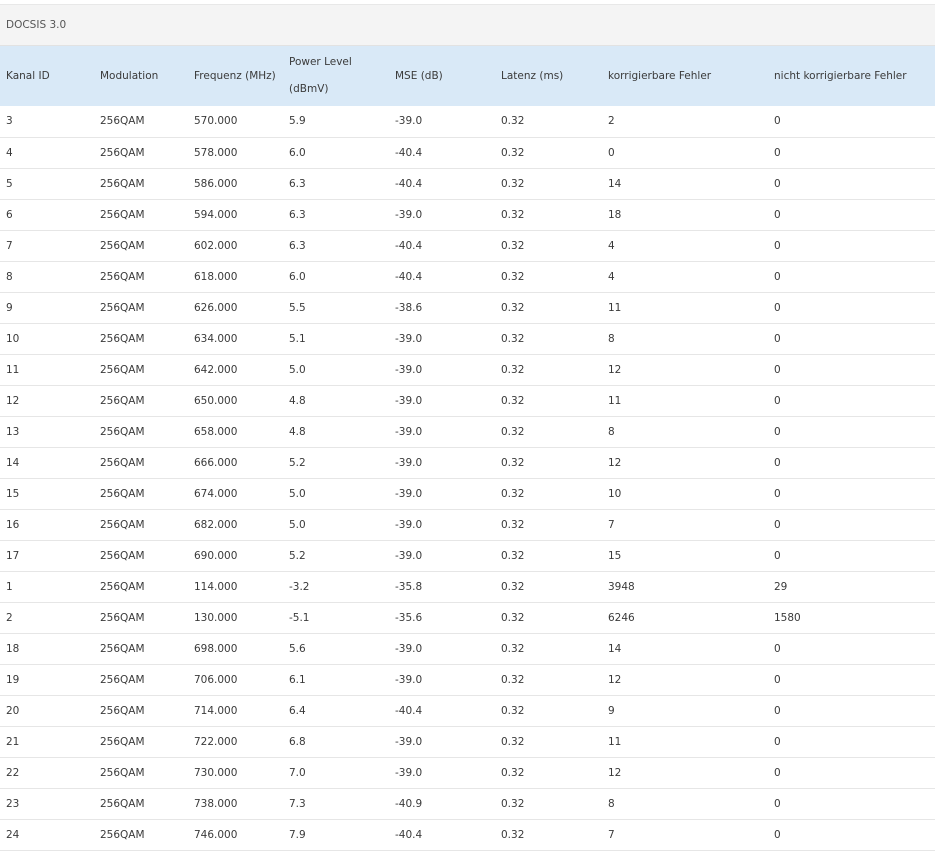  I want to click on cell-frequenz: 674.000, so click(216, 493).